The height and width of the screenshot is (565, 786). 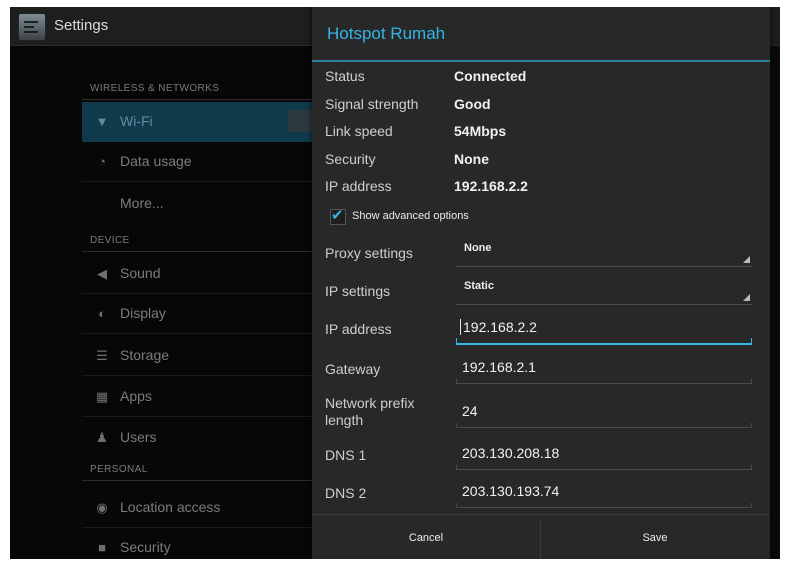 What do you see at coordinates (472, 104) in the screenshot?
I see `signal-strength-value: Good` at bounding box center [472, 104].